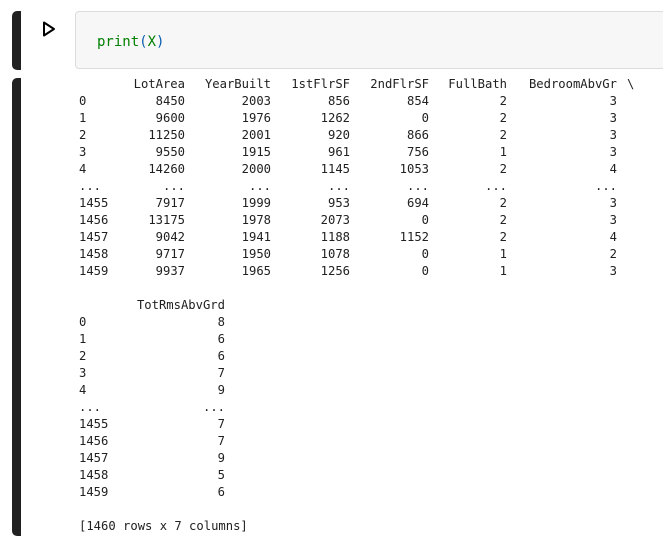 The width and height of the screenshot is (663, 544). What do you see at coordinates (414, 237) in the screenshot?
I see `table-cell: 1152` at bounding box center [414, 237].